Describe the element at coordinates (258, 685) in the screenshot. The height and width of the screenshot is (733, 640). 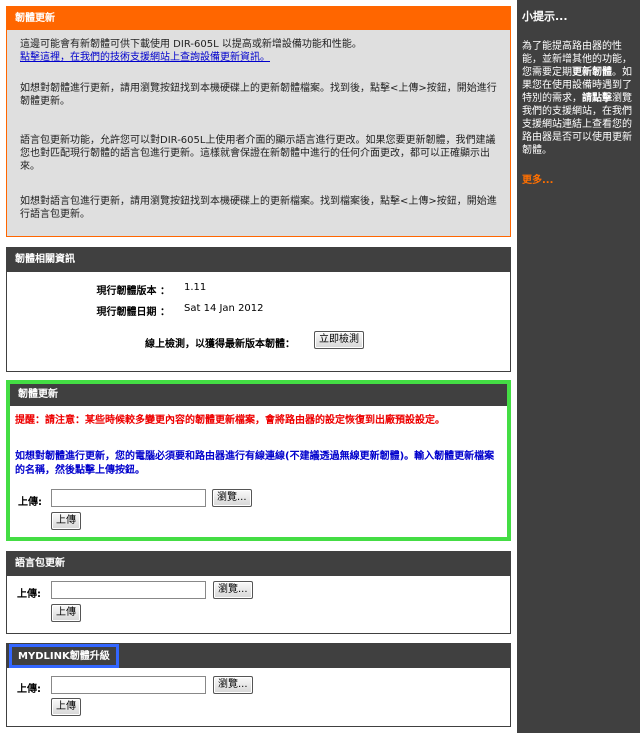
I see `mydlink-panel: MYDLINK韌體升級 上傳: 瀏覽... 上傳` at that location.